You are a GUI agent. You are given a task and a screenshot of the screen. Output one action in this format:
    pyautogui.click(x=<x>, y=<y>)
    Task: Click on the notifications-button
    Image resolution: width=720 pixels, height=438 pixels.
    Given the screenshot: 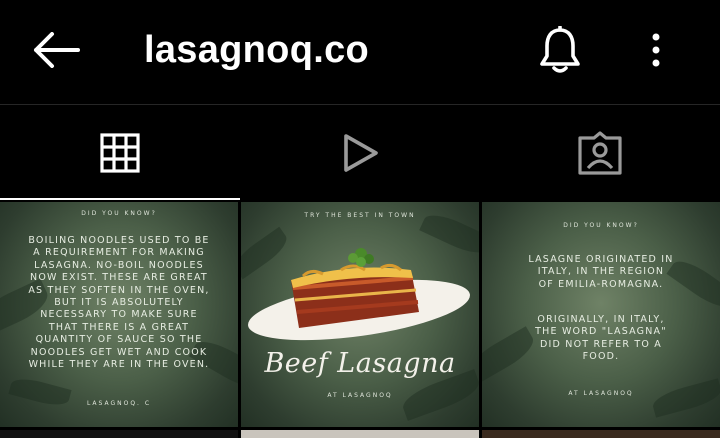 What is the action you would take?
    pyautogui.click(x=560, y=50)
    